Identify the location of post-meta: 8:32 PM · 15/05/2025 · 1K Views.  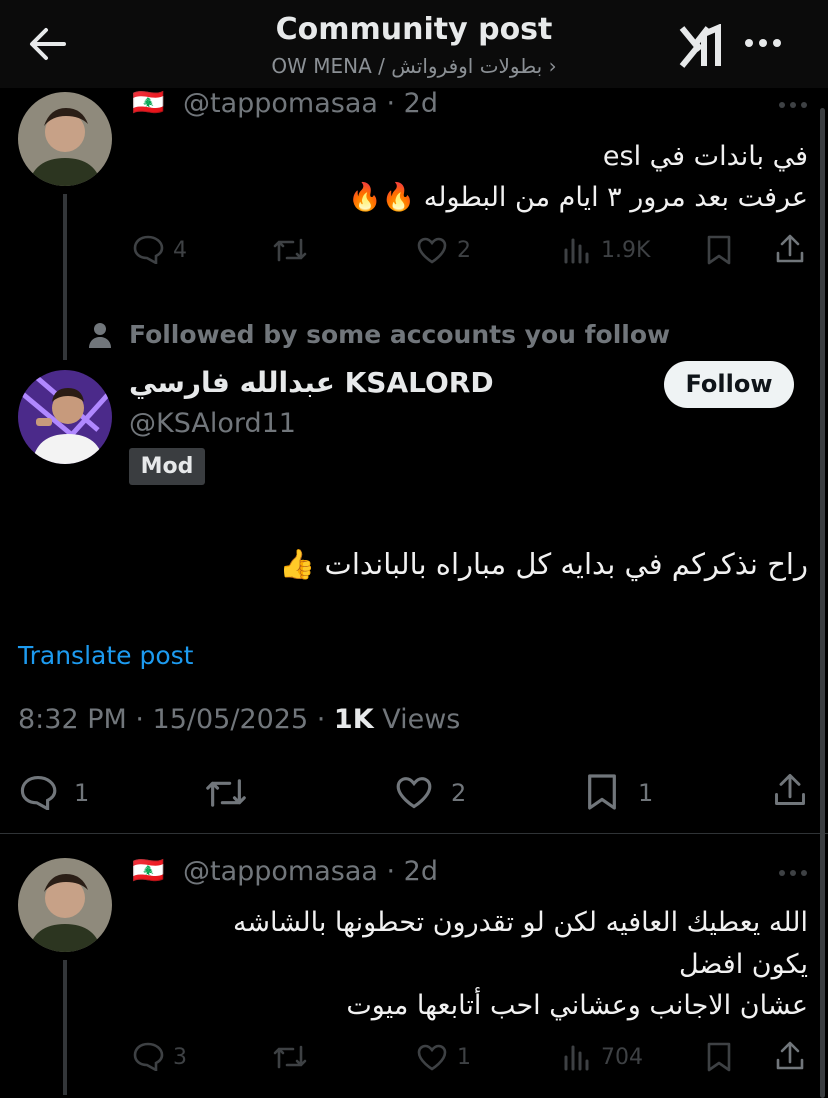
(239, 719).